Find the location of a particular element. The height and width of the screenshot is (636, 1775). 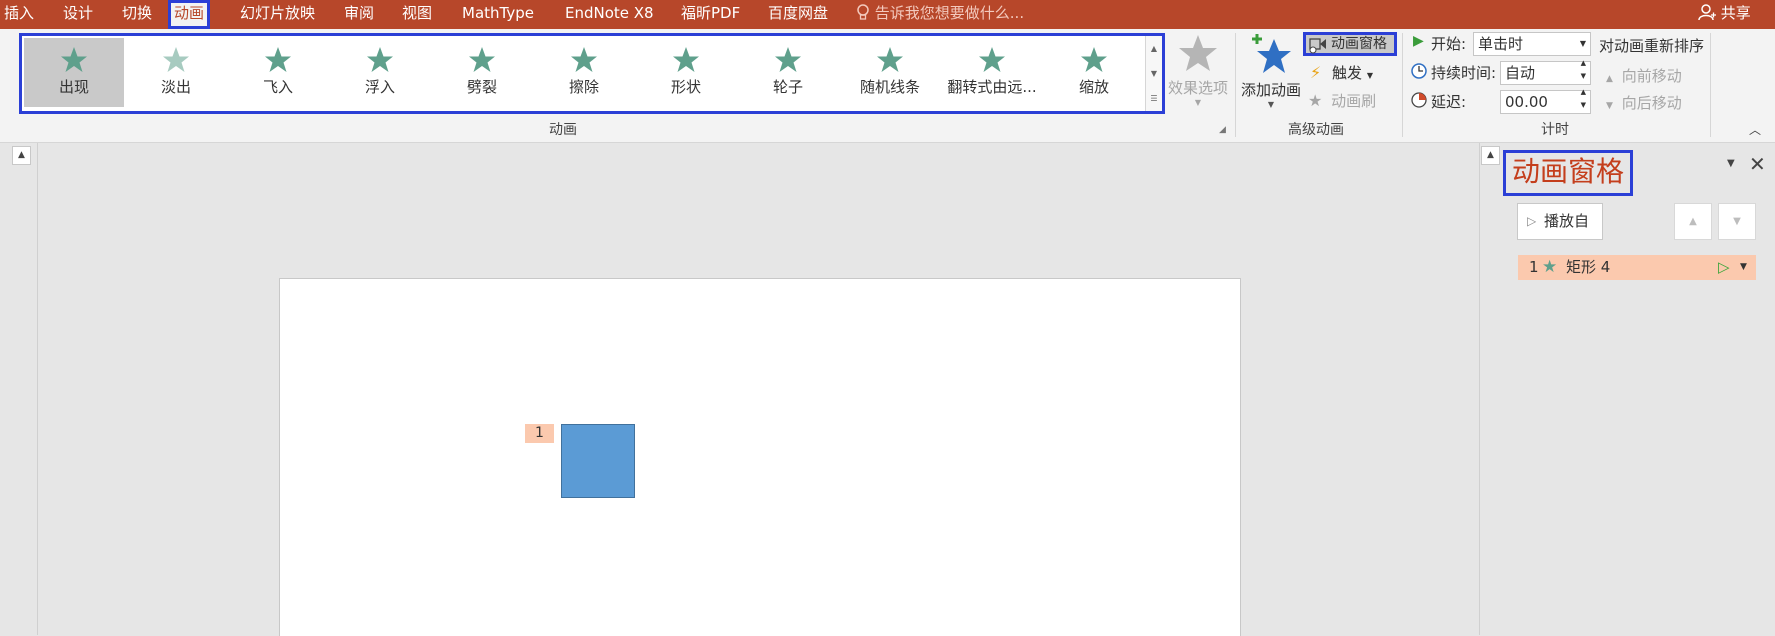

animation-fade: 淡出 is located at coordinates (176, 72).